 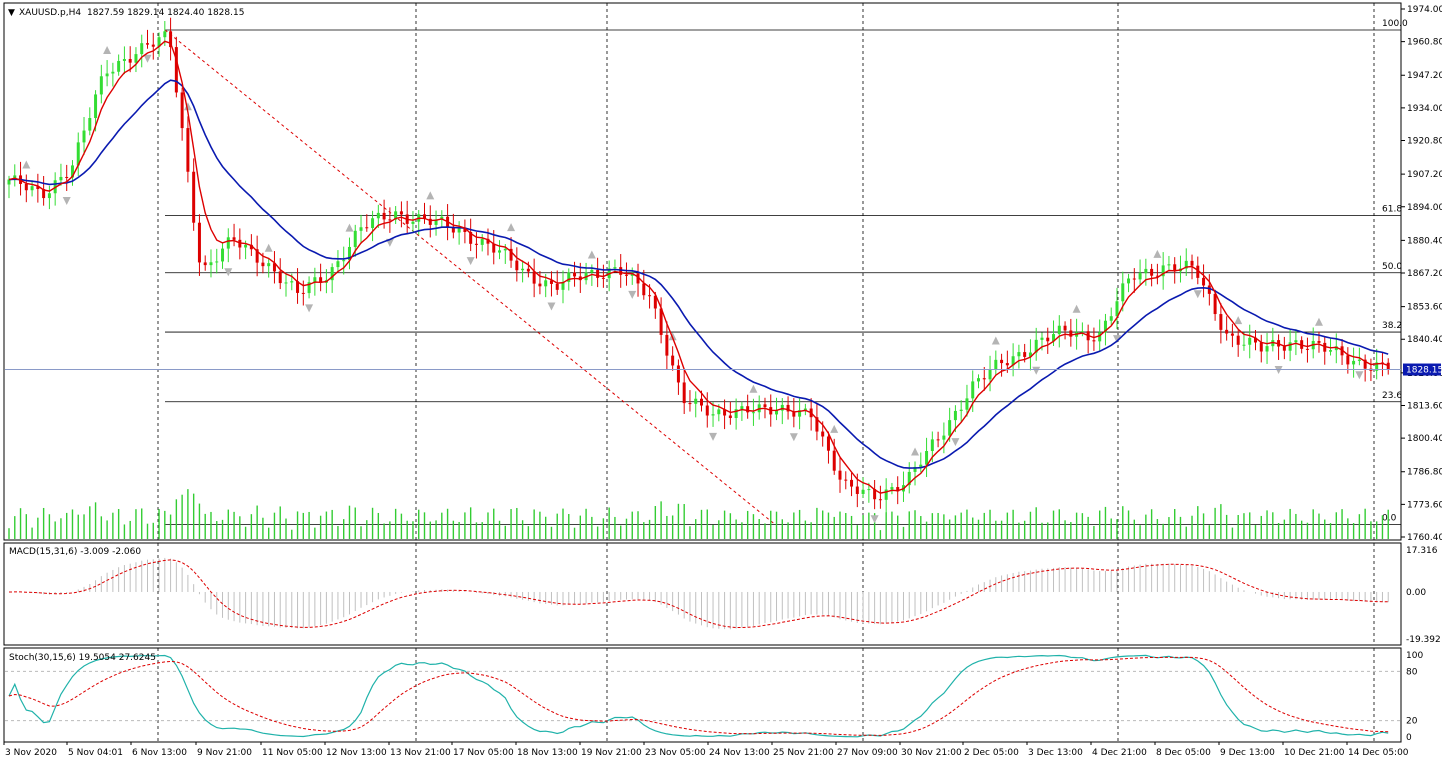 What do you see at coordinates (1416, 593) in the screenshot?
I see `macd-tick-label: 0.00` at bounding box center [1416, 593].